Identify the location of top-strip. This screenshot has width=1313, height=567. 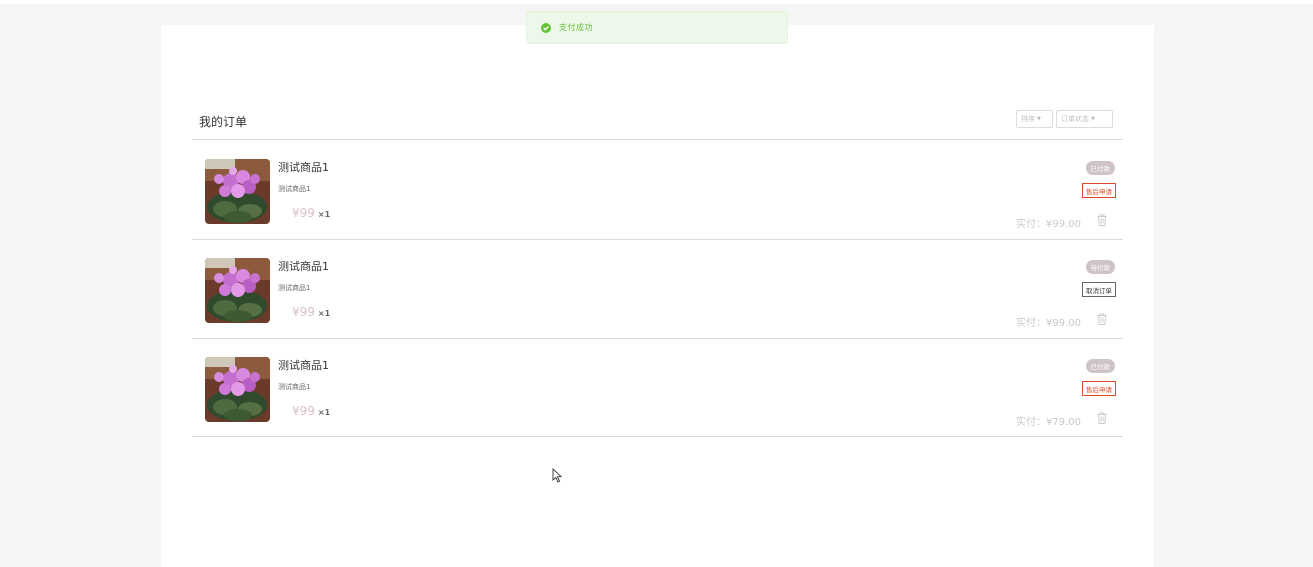
(656, 2).